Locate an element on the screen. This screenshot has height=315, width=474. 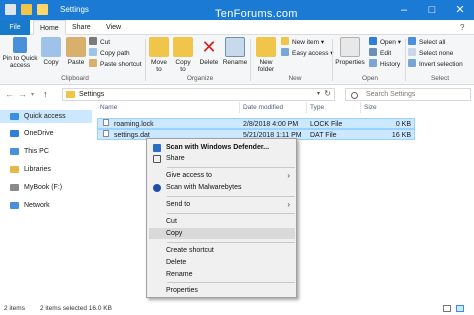
recent-locations-icon: ▾ is located at coordinates (32, 94).